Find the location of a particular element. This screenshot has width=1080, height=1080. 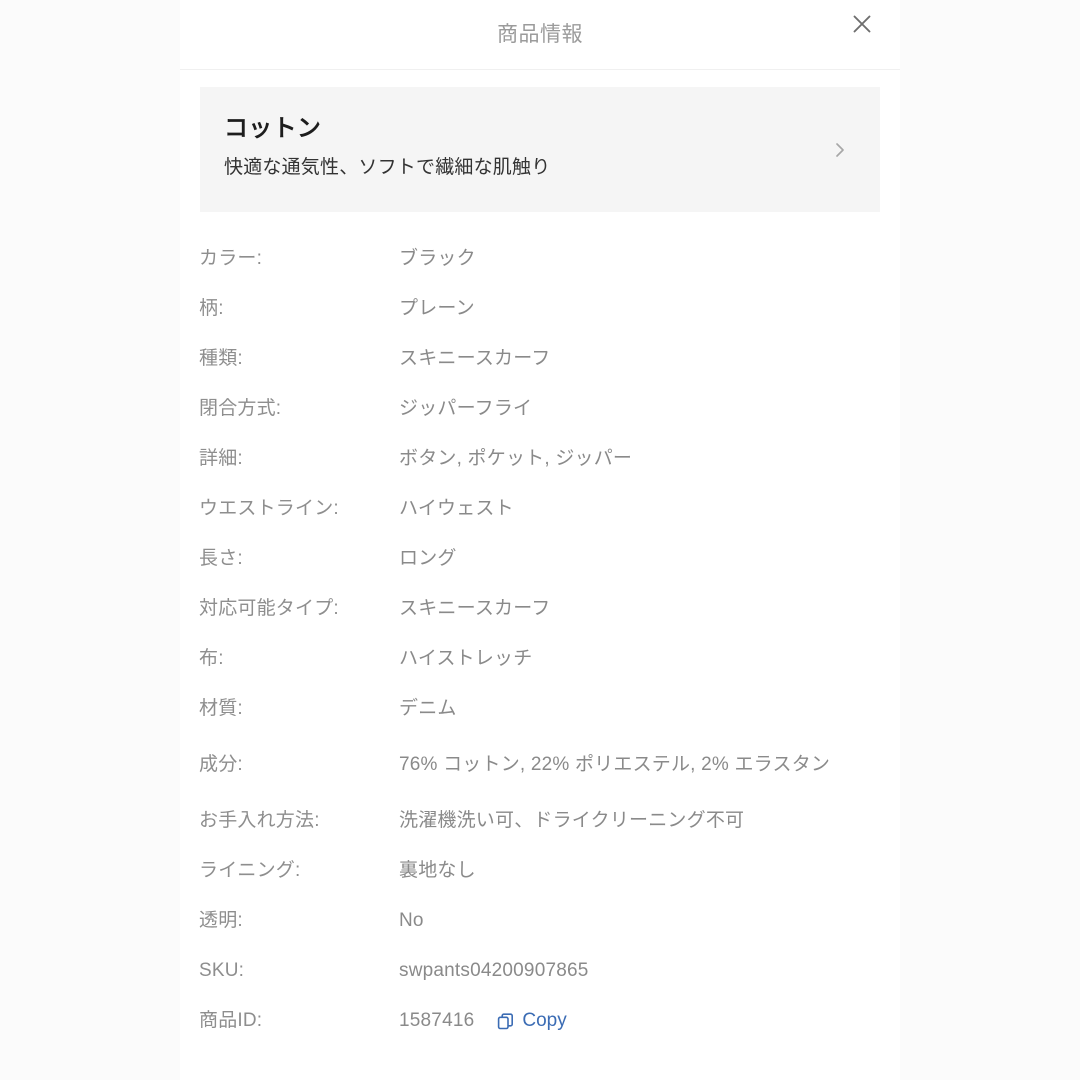

spec-row-product-id: 商品ID: 1587416 Copy is located at coordinates (539, 1021).